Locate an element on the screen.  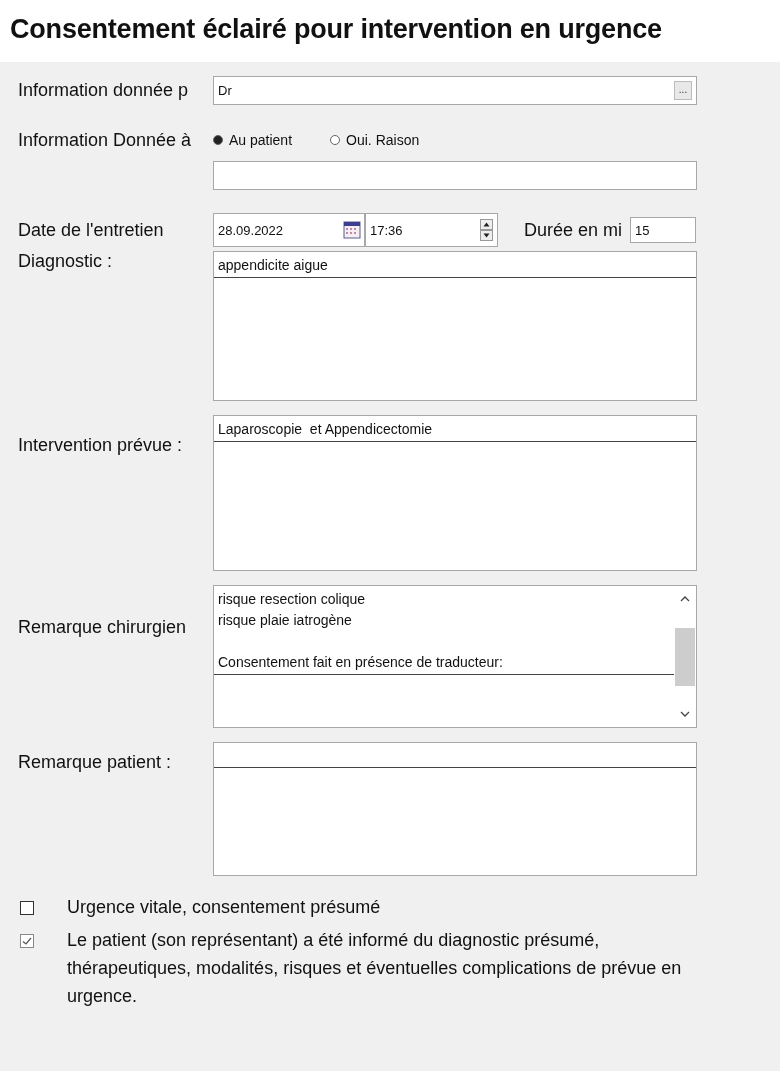
text-line: risque plaie iatrogène is located at coordinates (285, 620).